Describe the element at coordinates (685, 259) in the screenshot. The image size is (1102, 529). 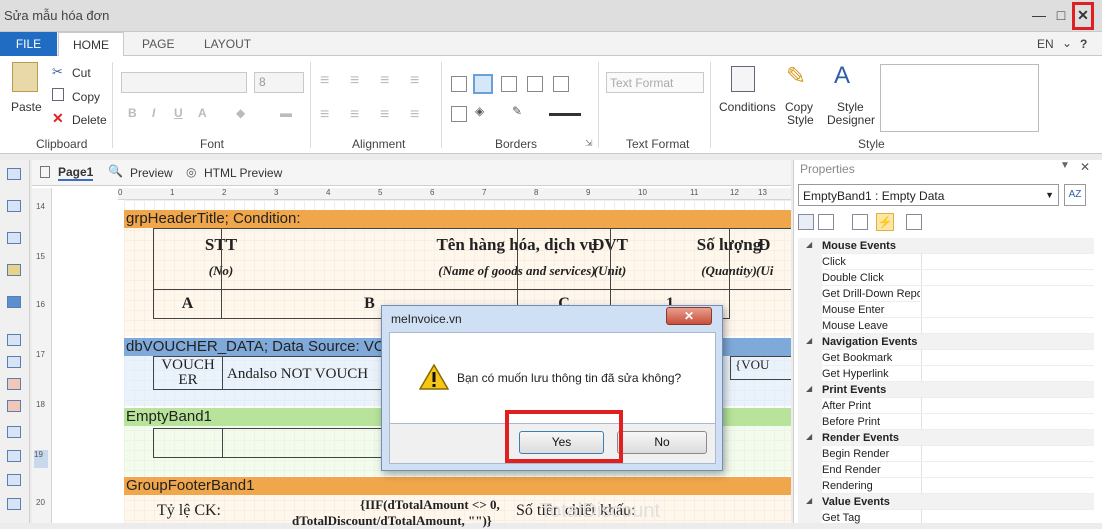
I see `header-cell-qty: Số lượng (Quantity)` at that location.